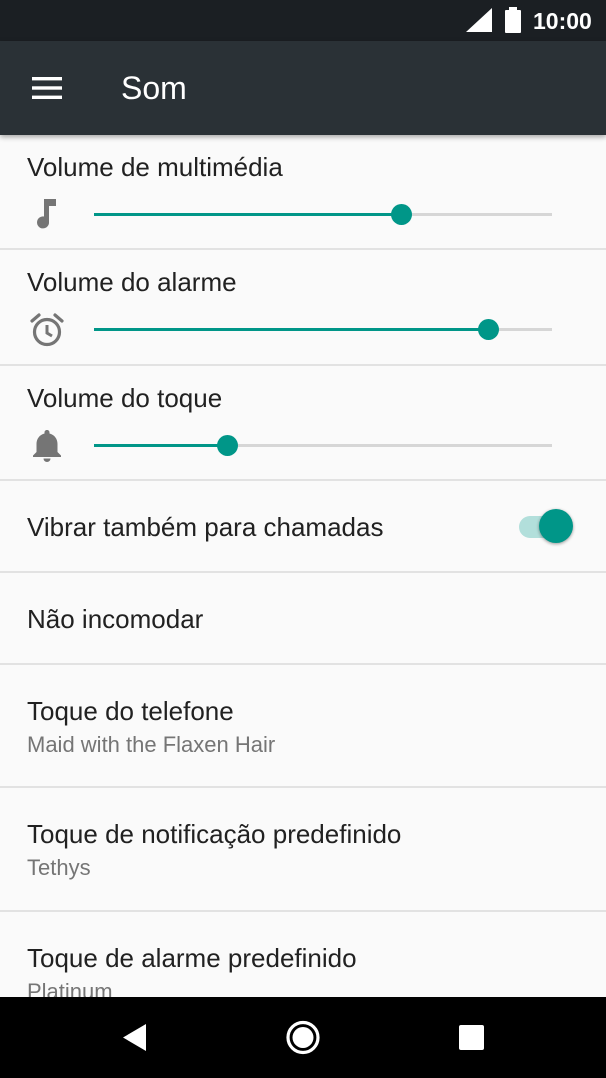 This screenshot has width=606, height=1078. I want to click on phone-ringtone-label: Toque do telefone, so click(130, 711).